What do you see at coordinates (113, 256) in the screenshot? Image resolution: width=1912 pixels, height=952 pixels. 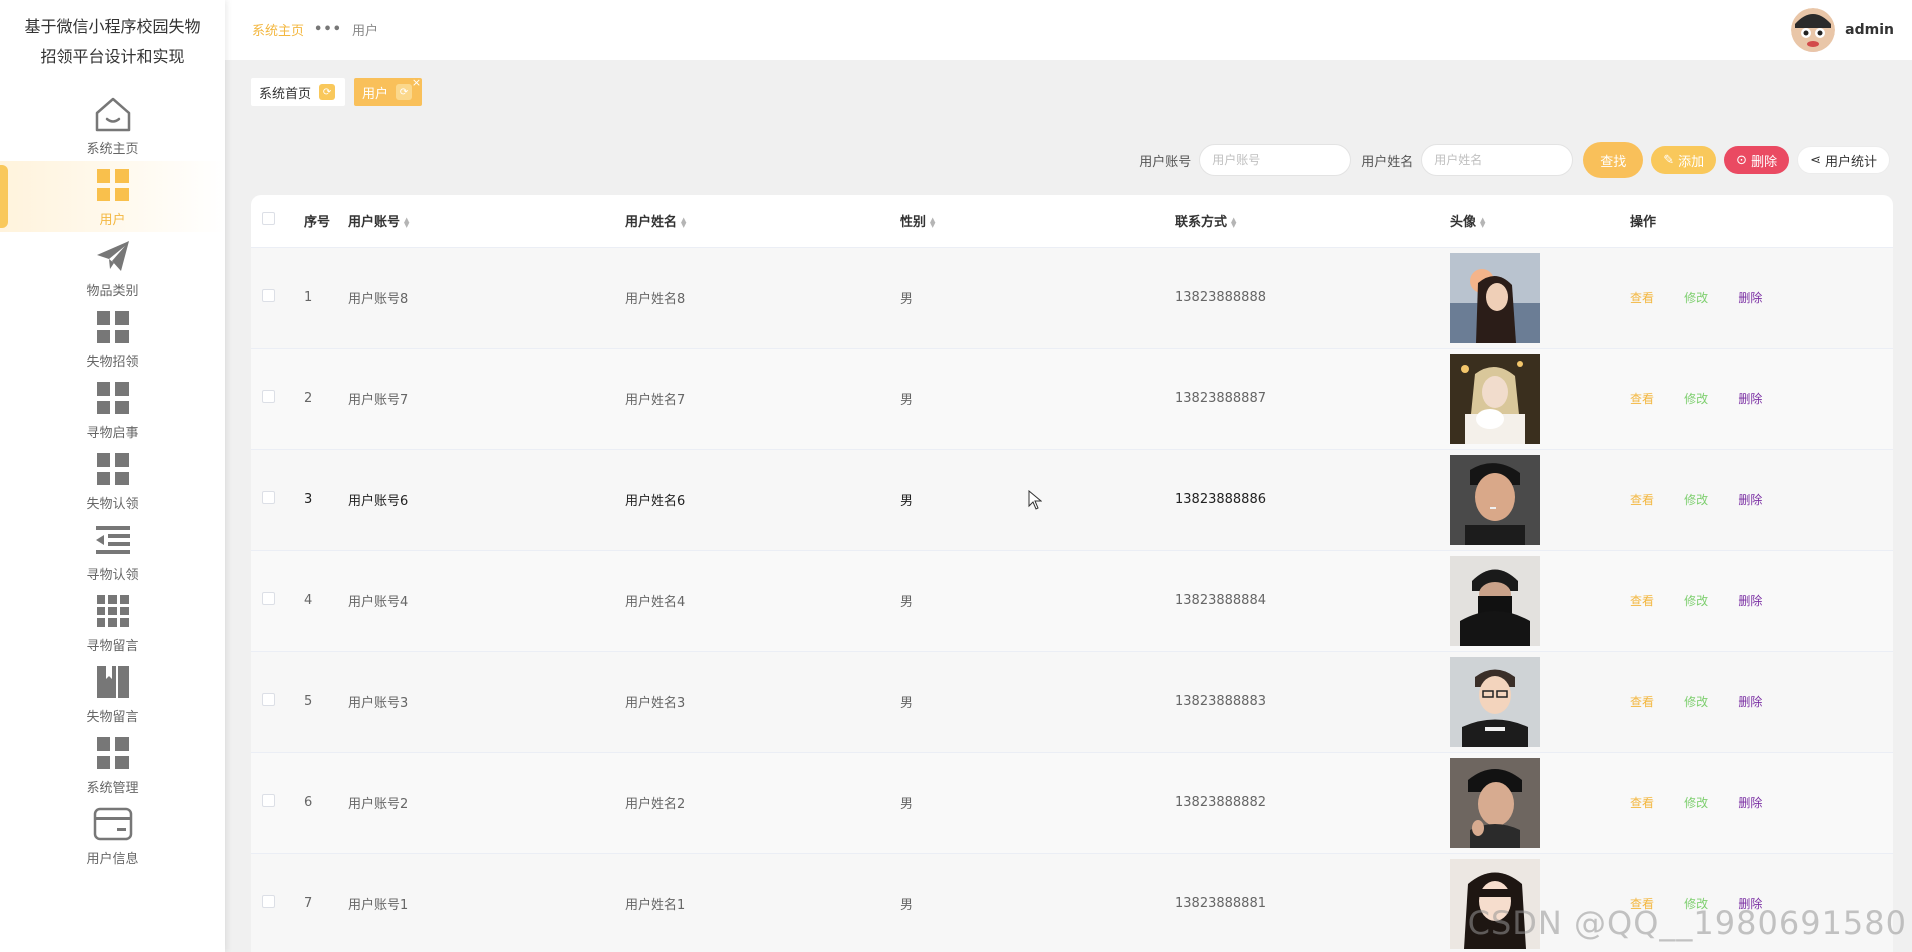 I see `paper-plane-icon` at bounding box center [113, 256].